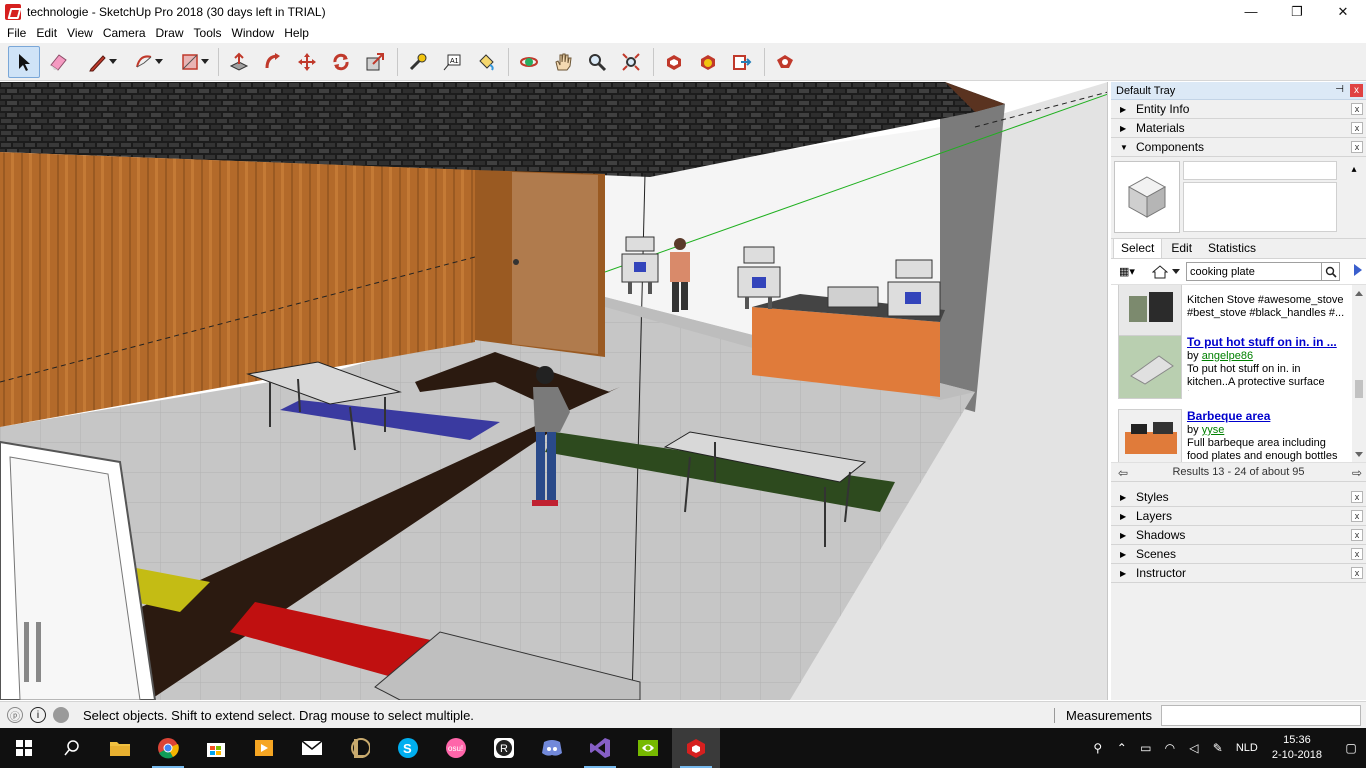 The width and height of the screenshot is (1366, 768). What do you see at coordinates (486, 62) in the screenshot?
I see `paint-bucket-tool-button` at bounding box center [486, 62].